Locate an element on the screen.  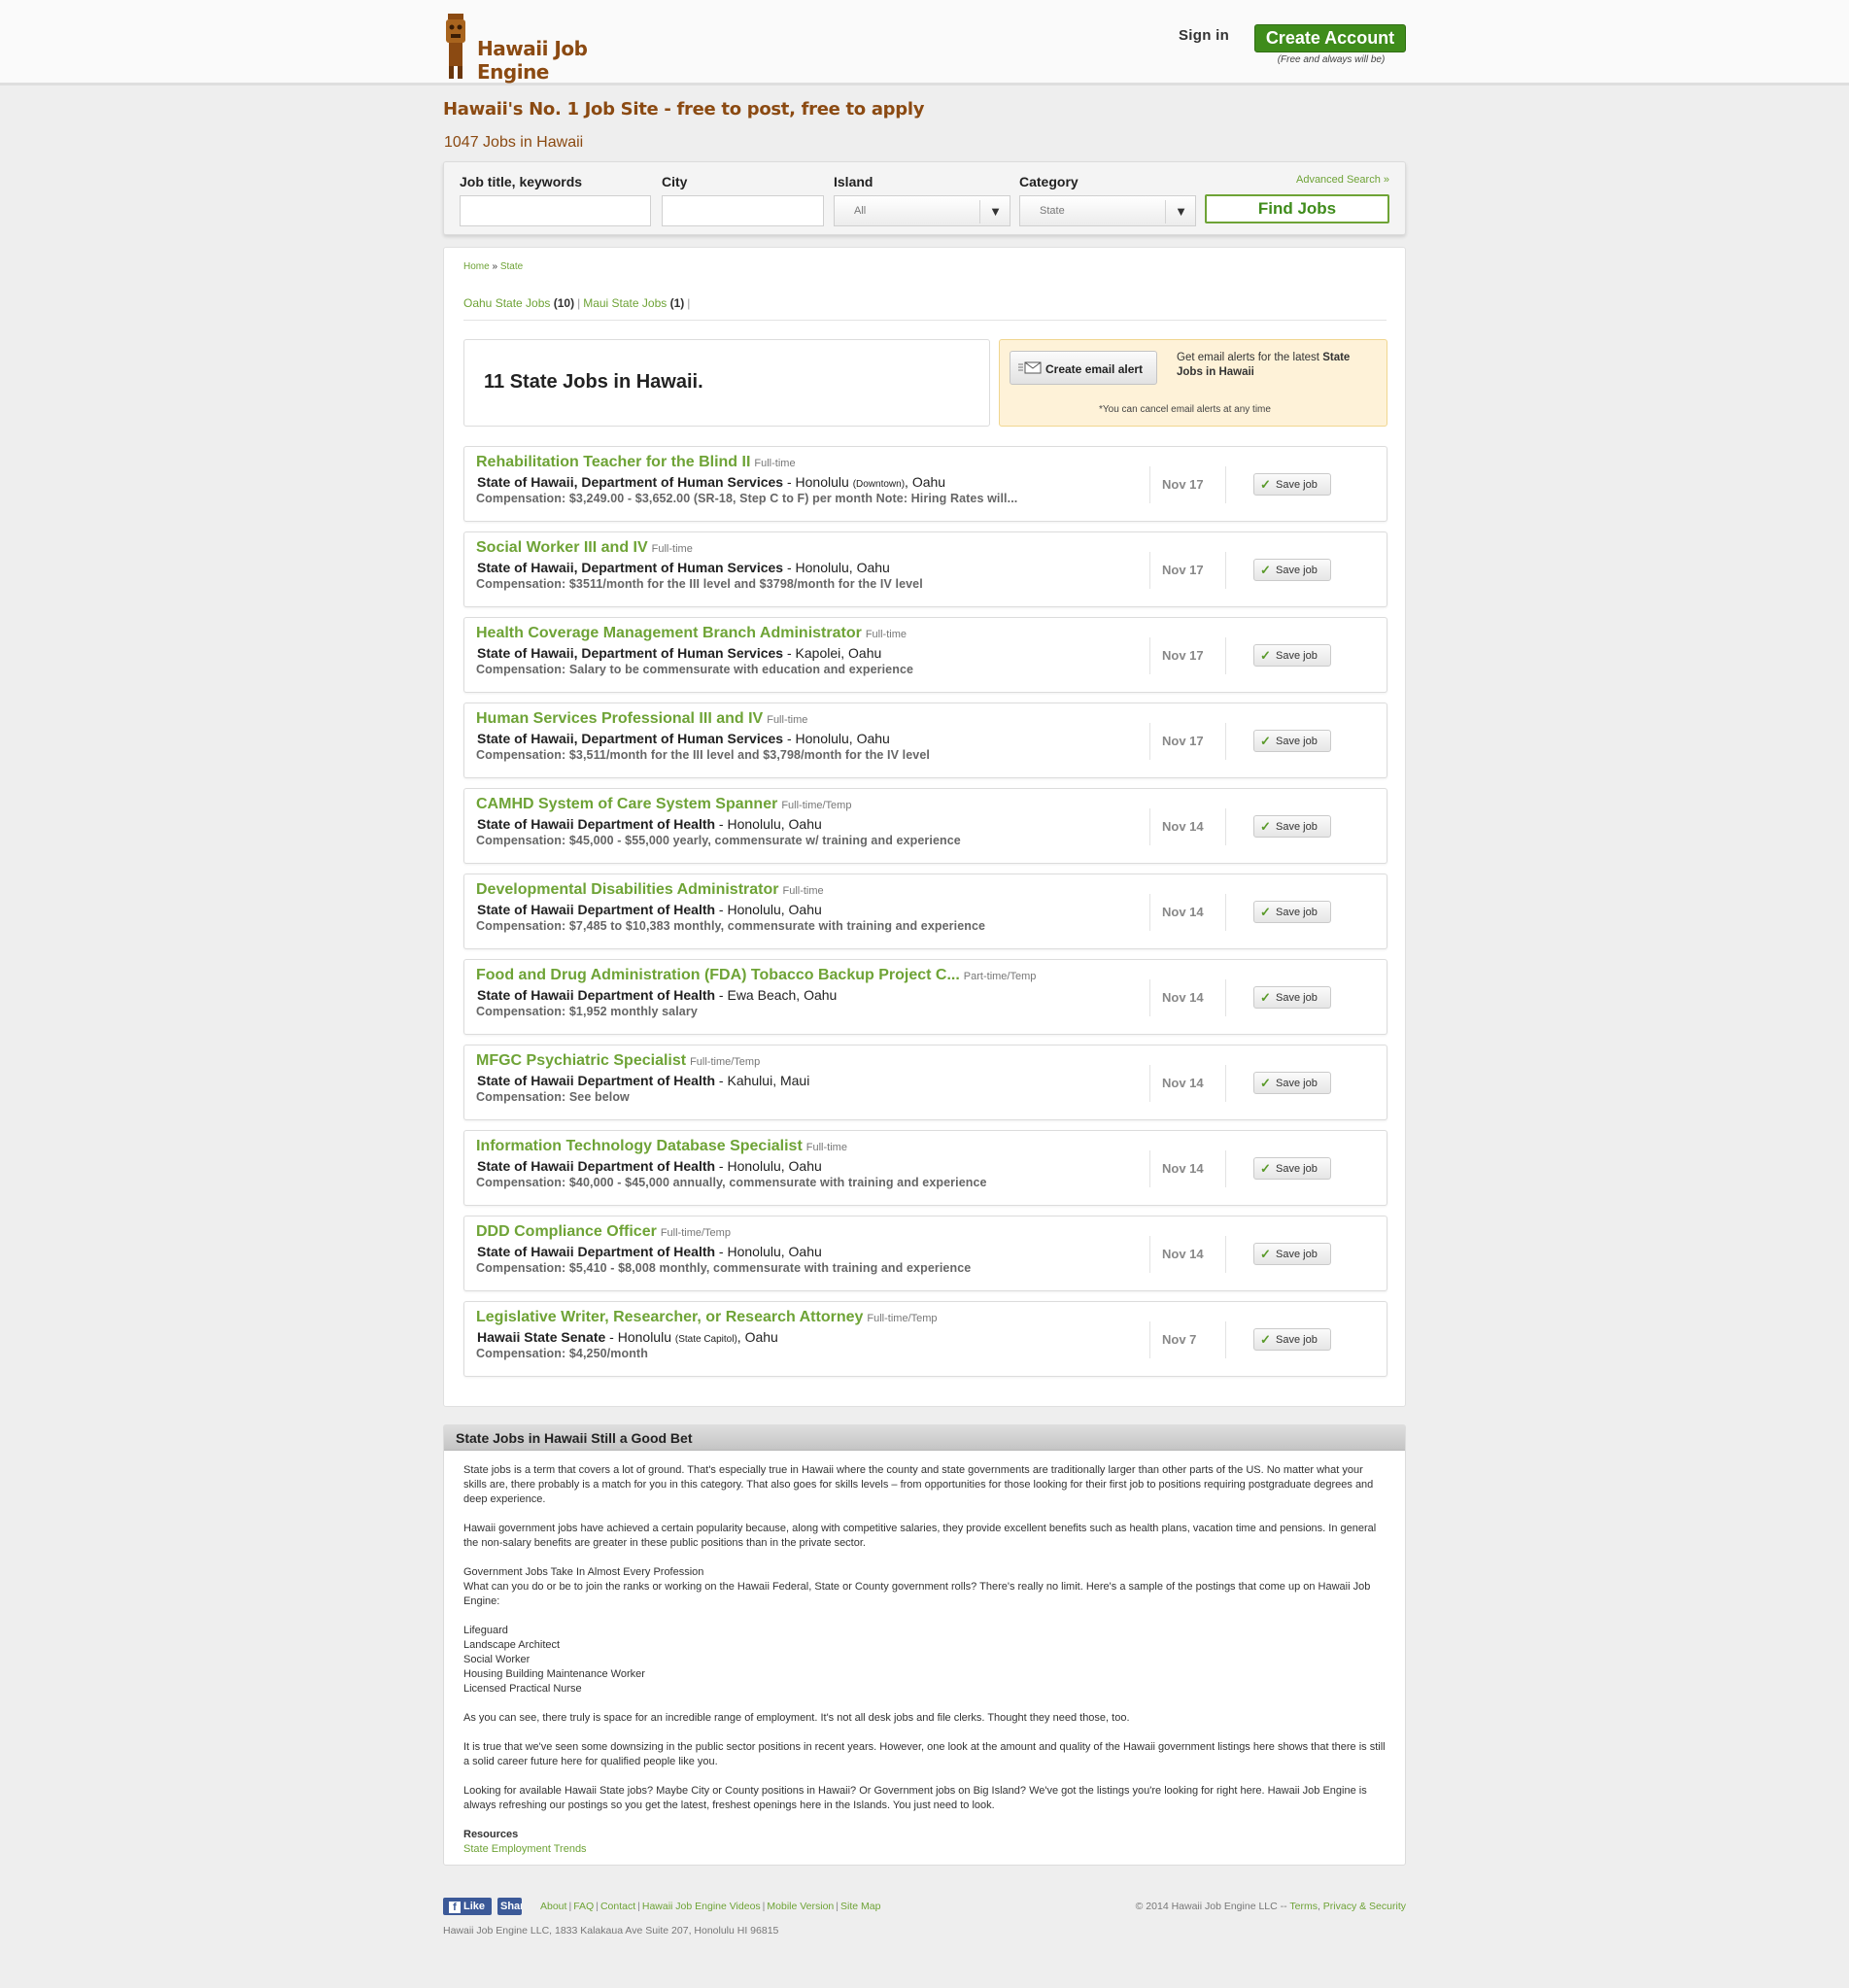
facebook-like-button: f Like is located at coordinates (467, 1906).